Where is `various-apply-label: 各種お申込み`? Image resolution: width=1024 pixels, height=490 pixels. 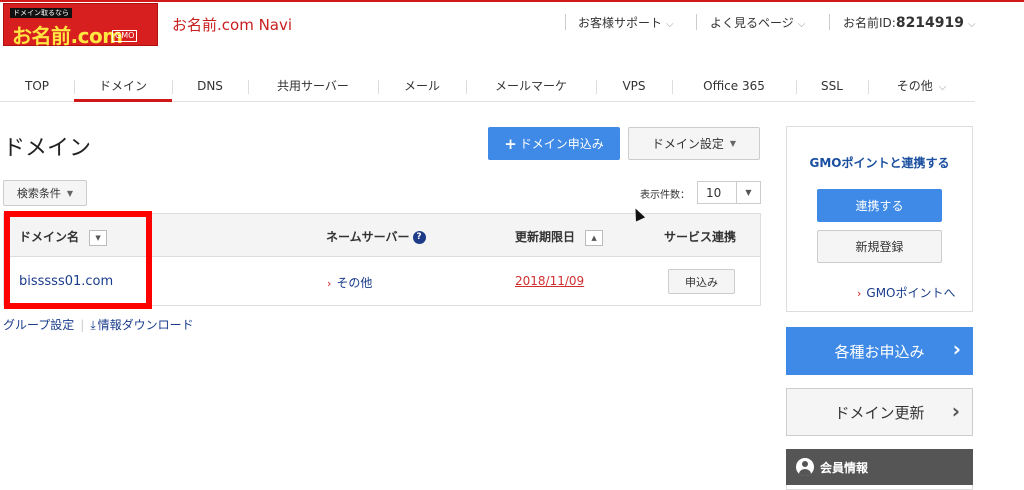 various-apply-label: 各種お申込み is located at coordinates (879, 351).